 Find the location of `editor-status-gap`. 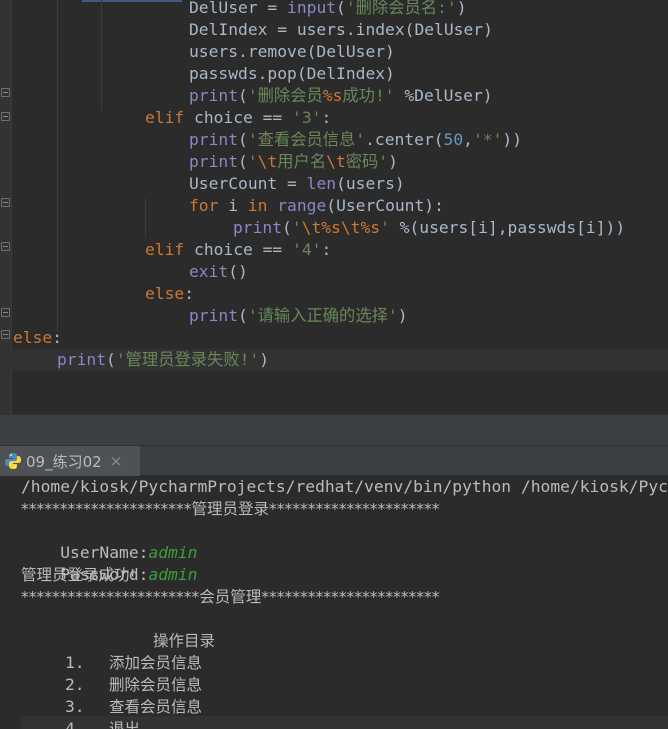

editor-status-gap is located at coordinates (334, 430).